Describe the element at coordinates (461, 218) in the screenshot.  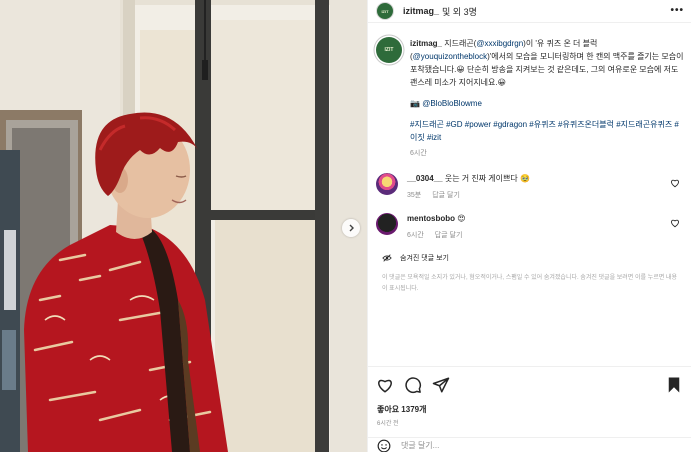
I see `comment-text: 😍` at that location.